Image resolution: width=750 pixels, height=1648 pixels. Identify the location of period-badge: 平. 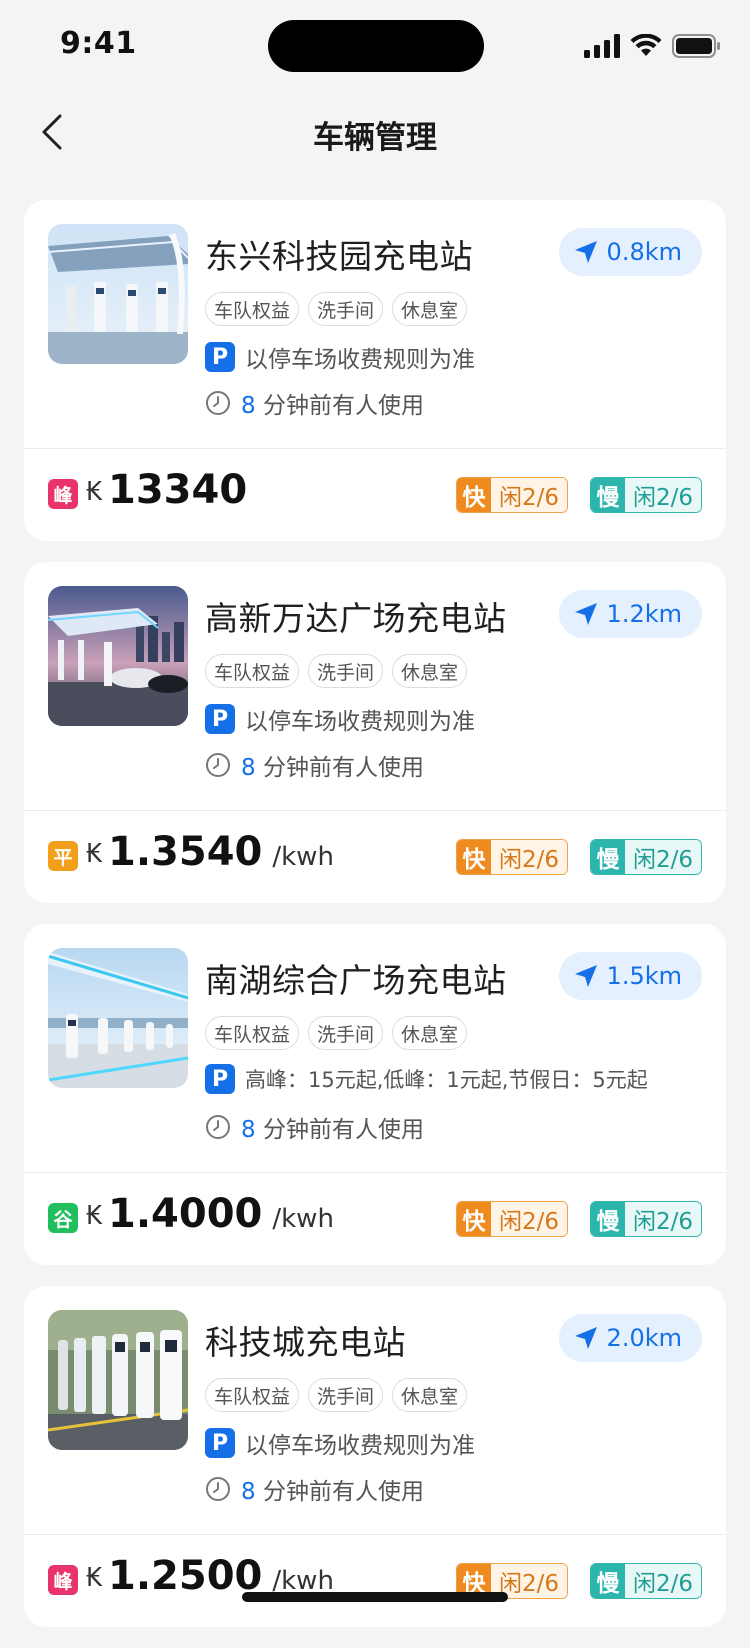
(63, 856).